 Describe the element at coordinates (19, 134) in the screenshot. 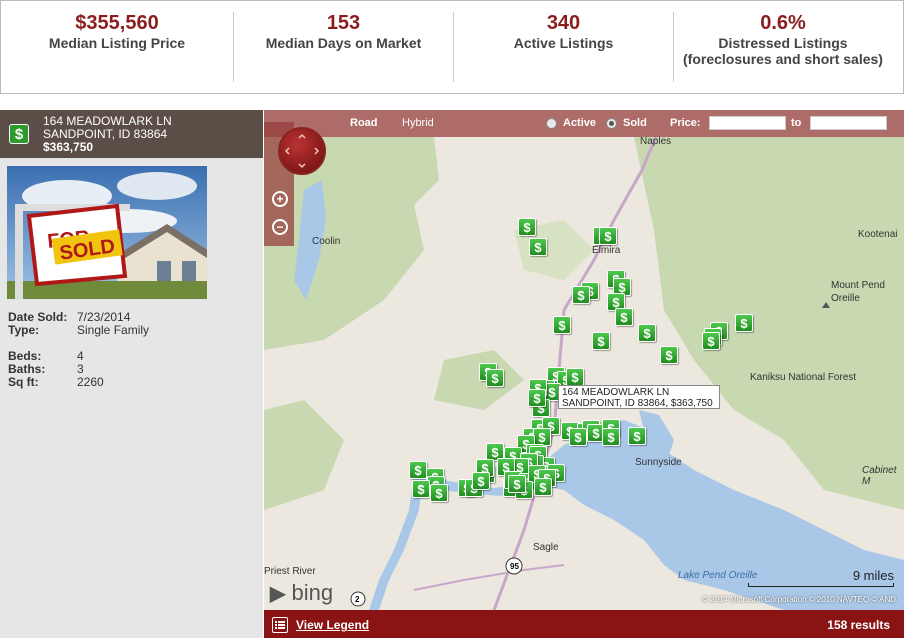

I see `dollar-sign-icon: $` at that location.